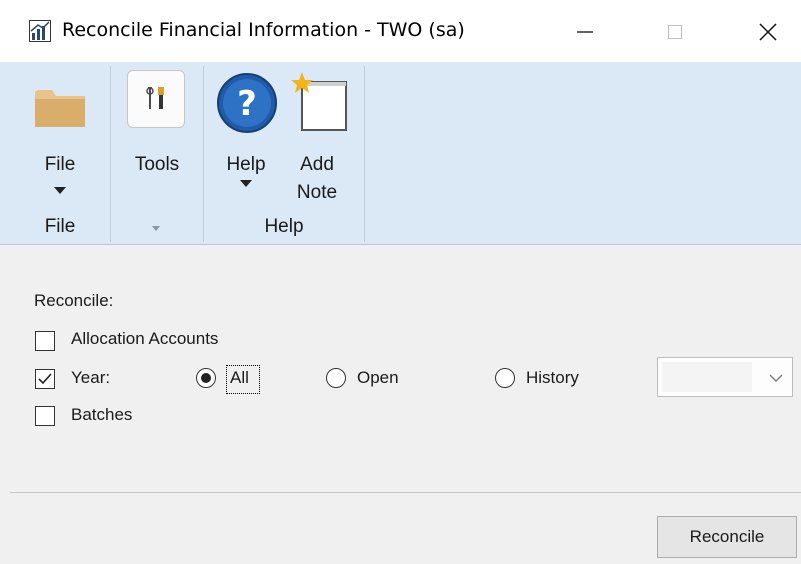 This screenshot has height=564, width=801. I want to click on file-button-label: File, so click(60, 164).